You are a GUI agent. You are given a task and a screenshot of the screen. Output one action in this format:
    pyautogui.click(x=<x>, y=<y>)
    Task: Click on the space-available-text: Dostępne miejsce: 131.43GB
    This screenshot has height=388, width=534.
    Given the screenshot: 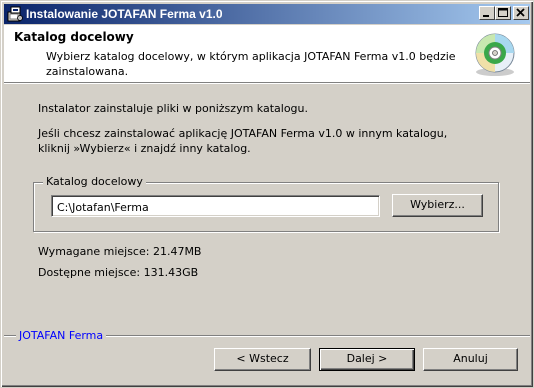 What is the action you would take?
    pyautogui.click(x=118, y=272)
    